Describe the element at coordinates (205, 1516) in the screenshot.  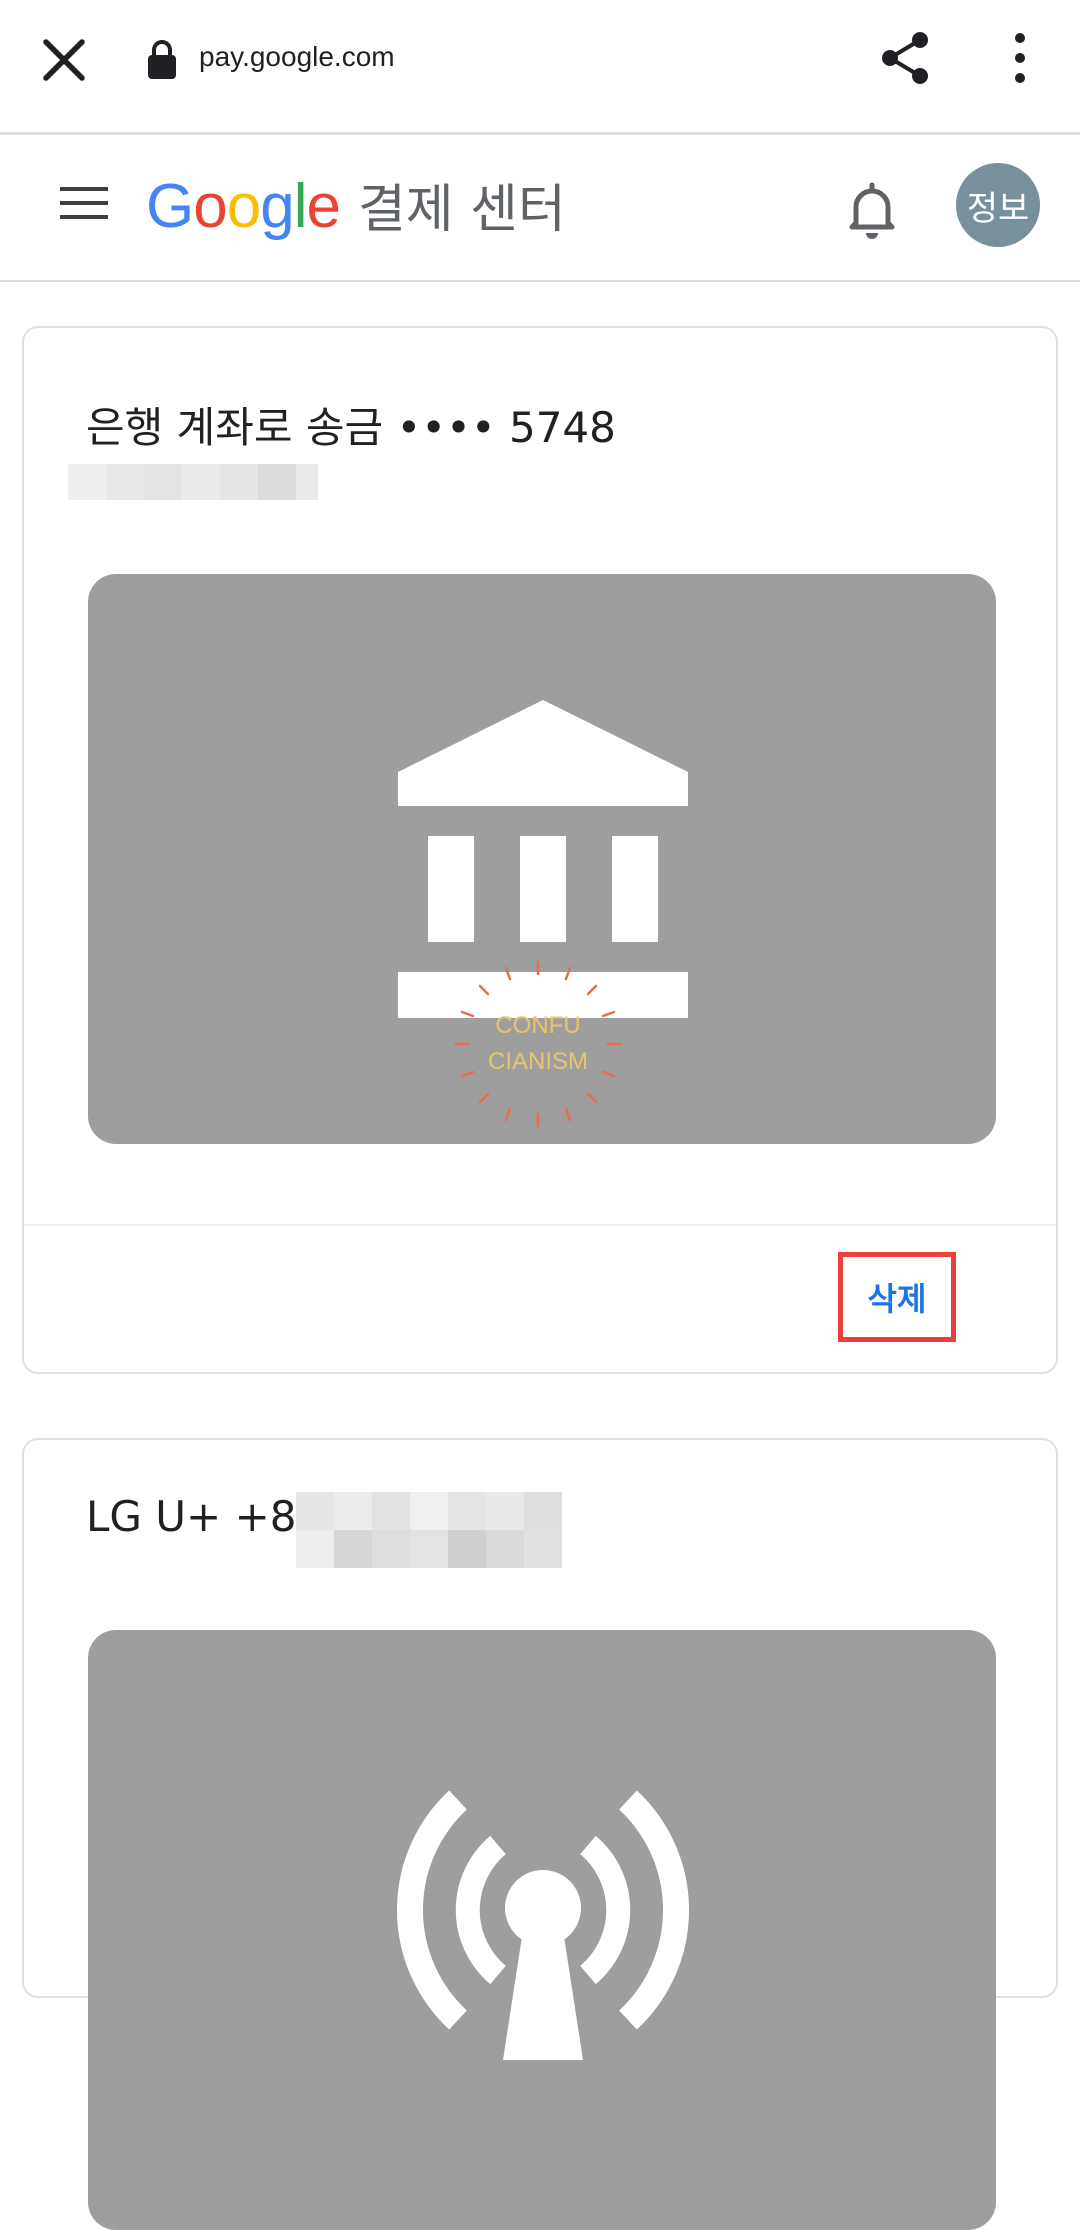
I see `card-title: LG U+ +82` at that location.